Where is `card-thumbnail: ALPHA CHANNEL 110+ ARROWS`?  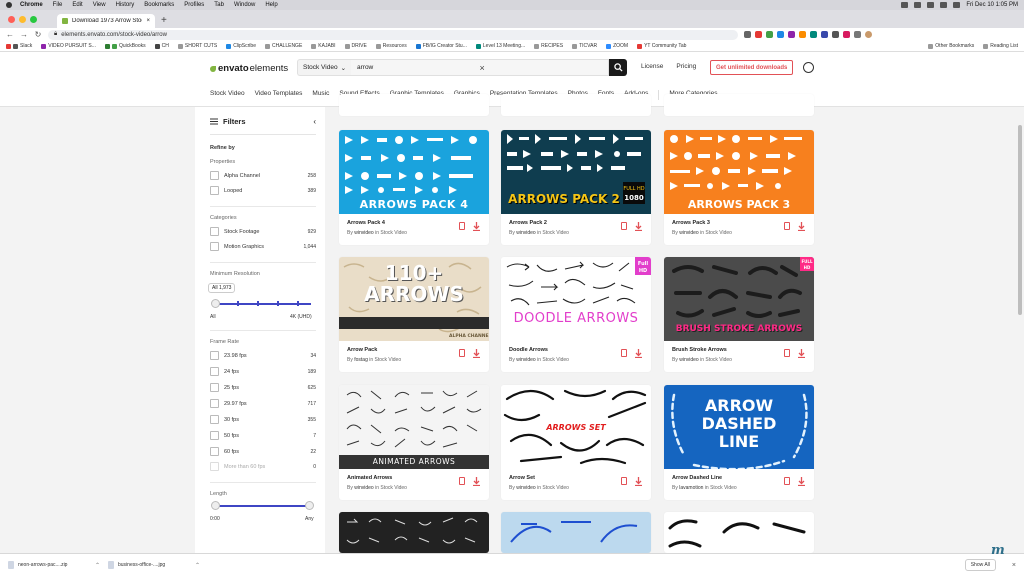
card-thumbnail: ALPHA CHANNEL 110+ ARROWS is located at coordinates (414, 299).